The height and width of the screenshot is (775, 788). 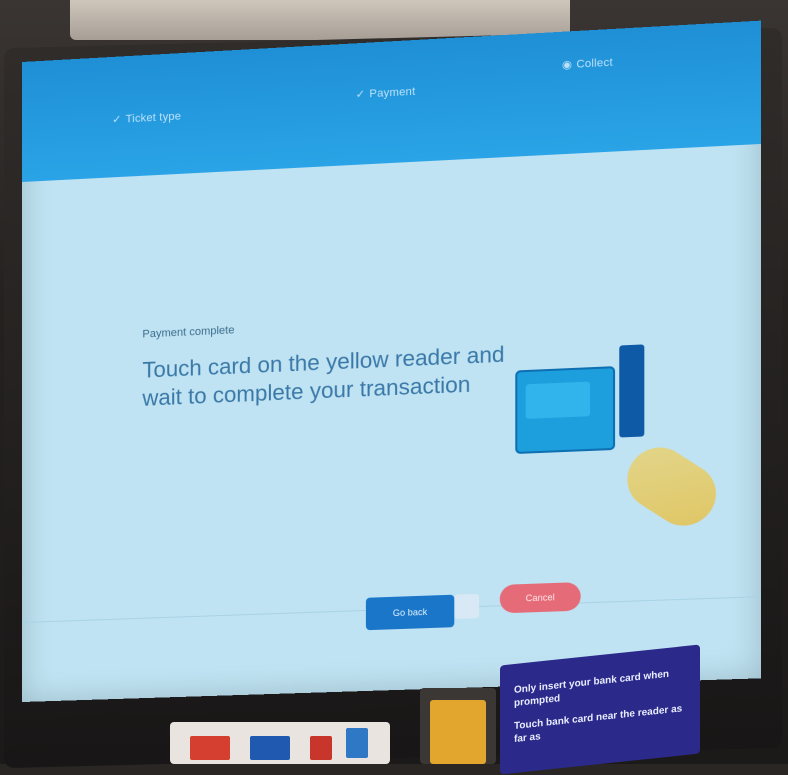 What do you see at coordinates (392, 93) in the screenshot?
I see `step-label: Payment` at bounding box center [392, 93].